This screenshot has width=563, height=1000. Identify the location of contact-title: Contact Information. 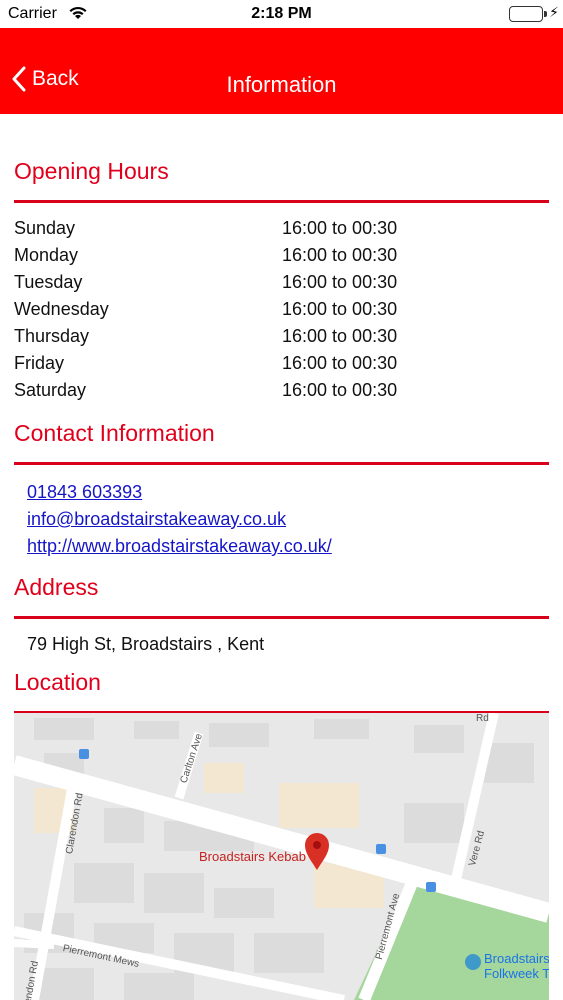
(114, 433).